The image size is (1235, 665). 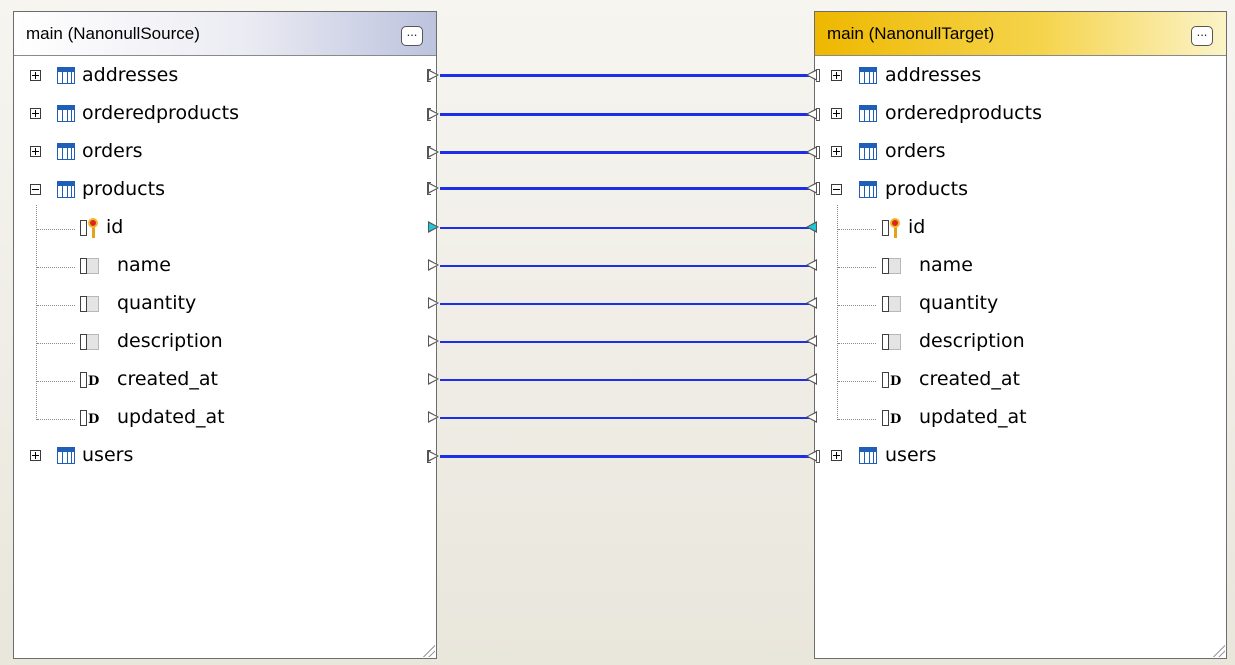 What do you see at coordinates (626, 152) in the screenshot?
I see `mapping-line-orders` at bounding box center [626, 152].